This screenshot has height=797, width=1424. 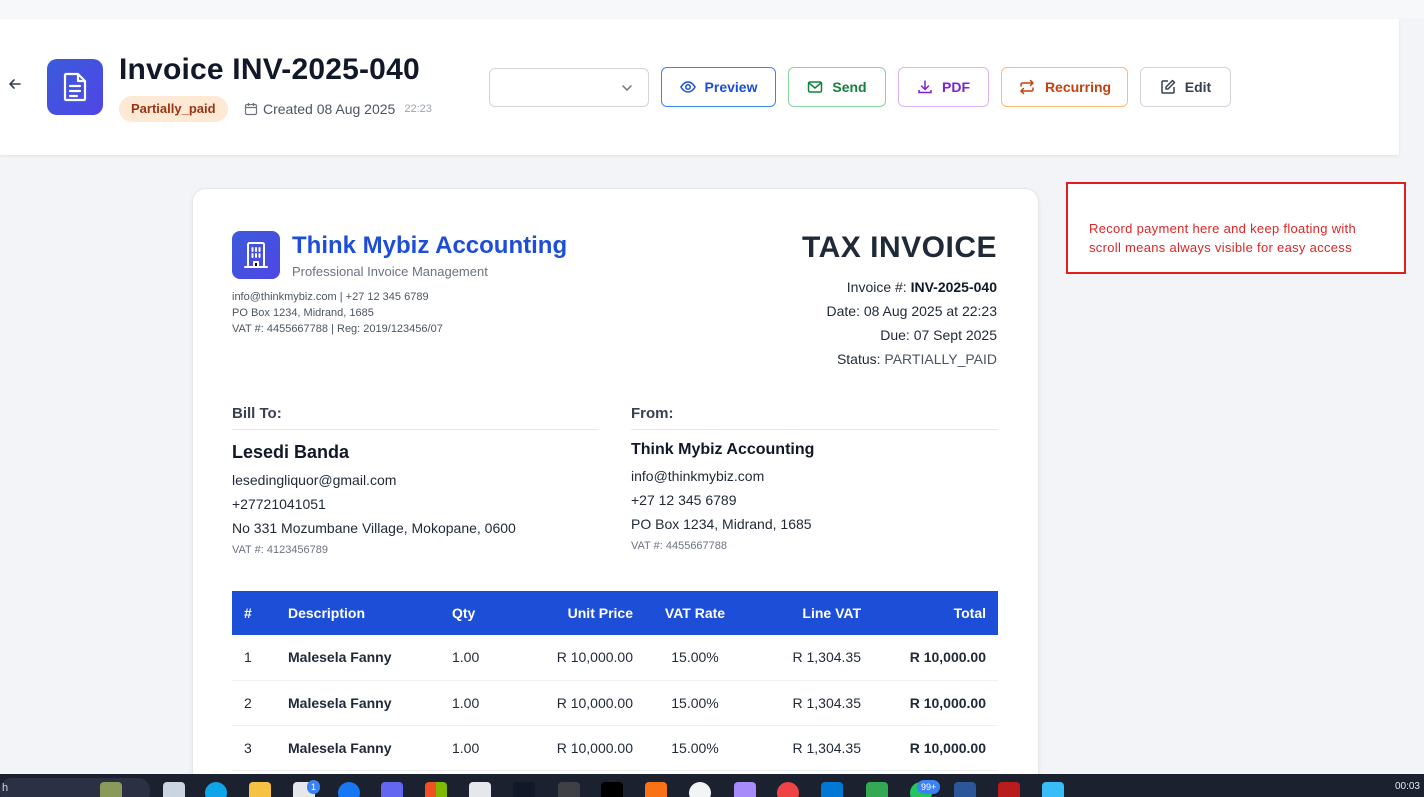 What do you see at coordinates (723, 449) in the screenshot?
I see `from-name: Think Mybiz Accounting` at bounding box center [723, 449].